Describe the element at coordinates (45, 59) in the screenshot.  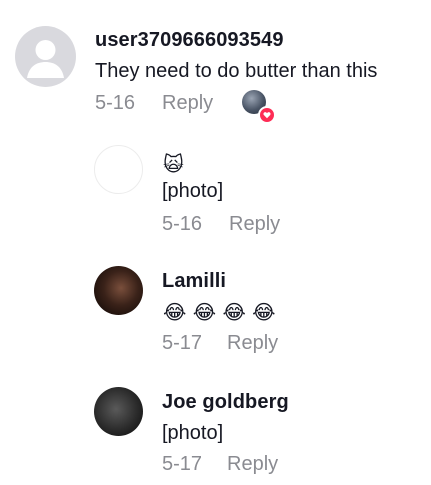
I see `default-avatar-icon` at that location.